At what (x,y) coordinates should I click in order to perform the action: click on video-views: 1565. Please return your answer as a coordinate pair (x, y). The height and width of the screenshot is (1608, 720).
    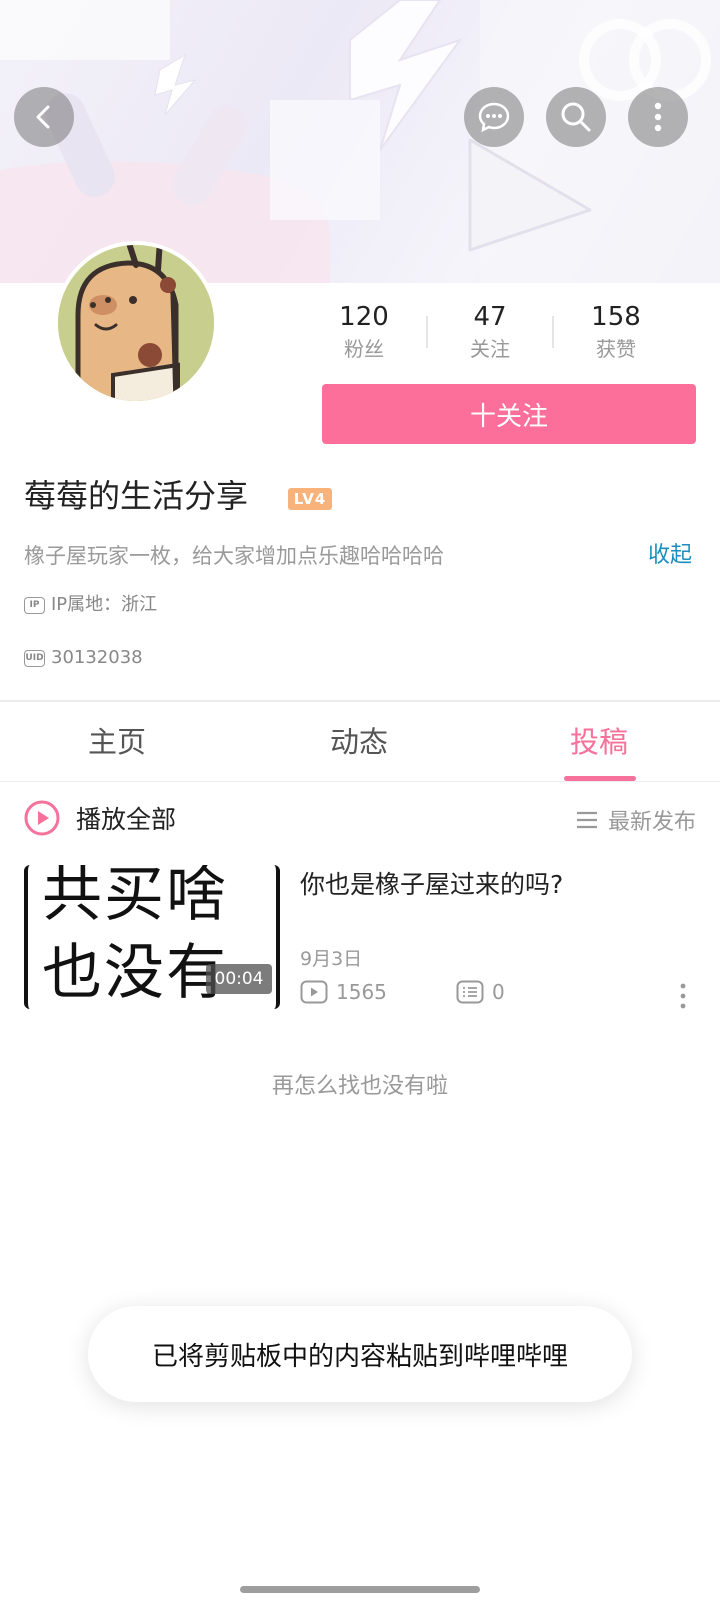
    Looking at the image, I should click on (343, 992).